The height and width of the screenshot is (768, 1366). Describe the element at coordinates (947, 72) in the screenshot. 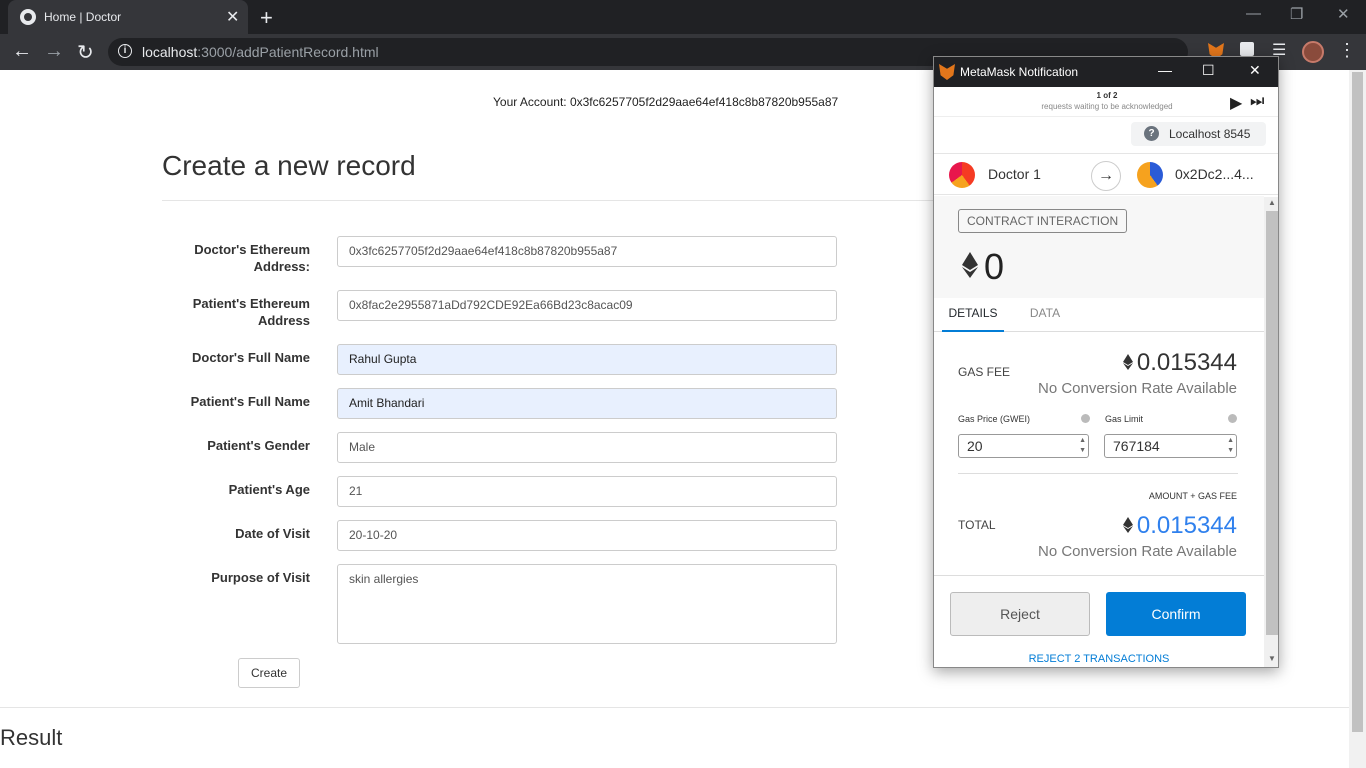

I see `metamask-fox-icon` at that location.